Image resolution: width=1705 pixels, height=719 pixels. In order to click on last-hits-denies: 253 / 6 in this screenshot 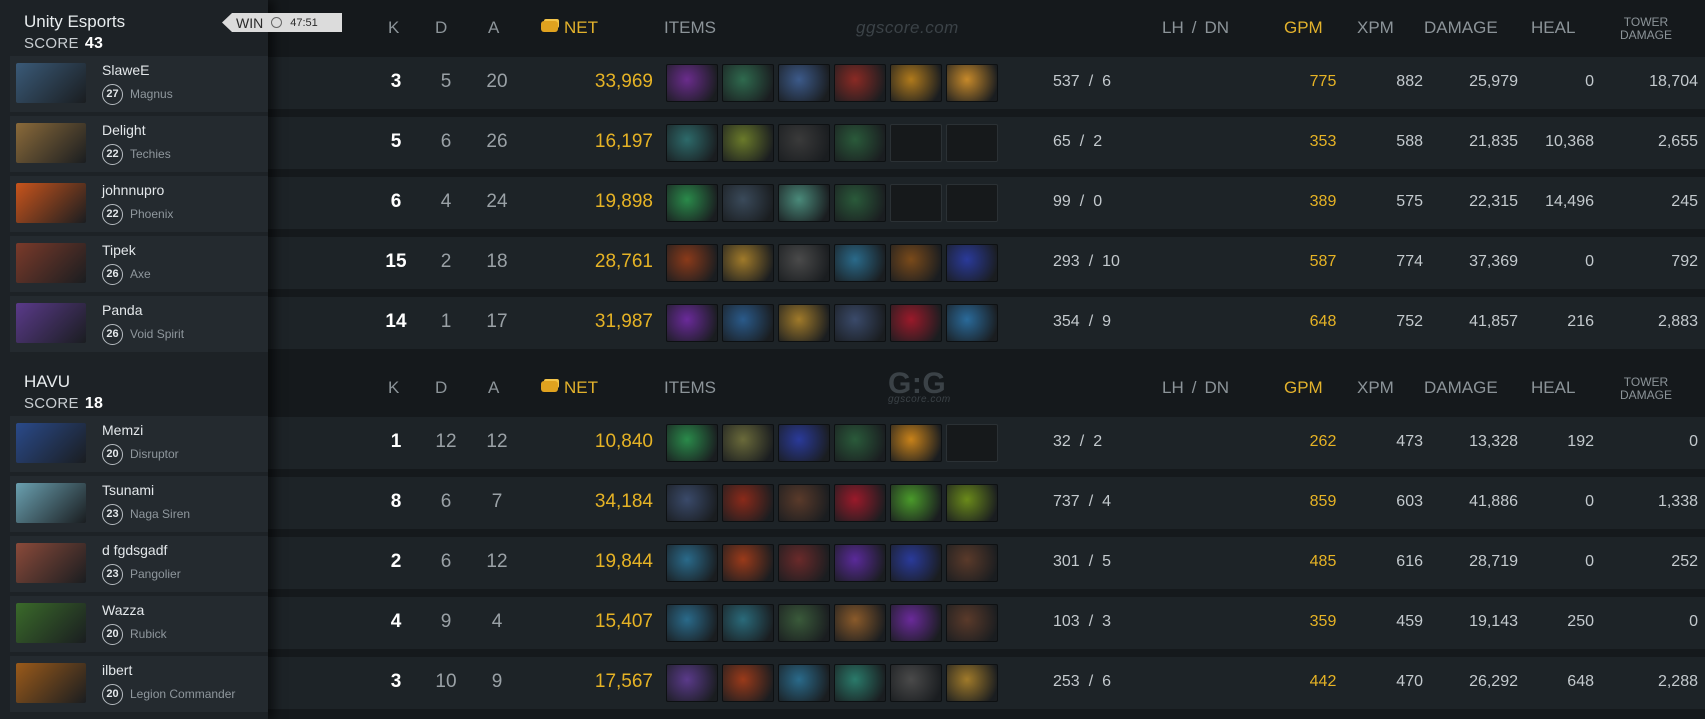, I will do `click(1128, 682)`.